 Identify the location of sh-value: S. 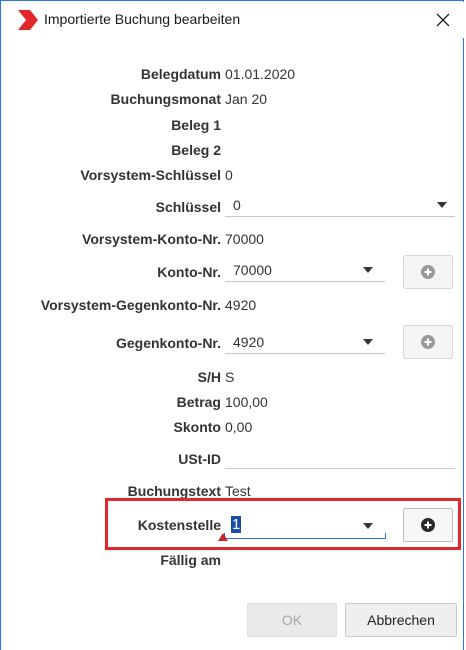
(230, 377).